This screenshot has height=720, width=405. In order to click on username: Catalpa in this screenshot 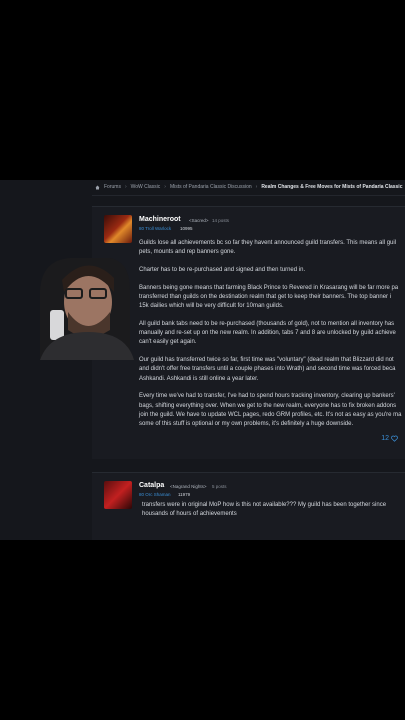, I will do `click(151, 485)`.